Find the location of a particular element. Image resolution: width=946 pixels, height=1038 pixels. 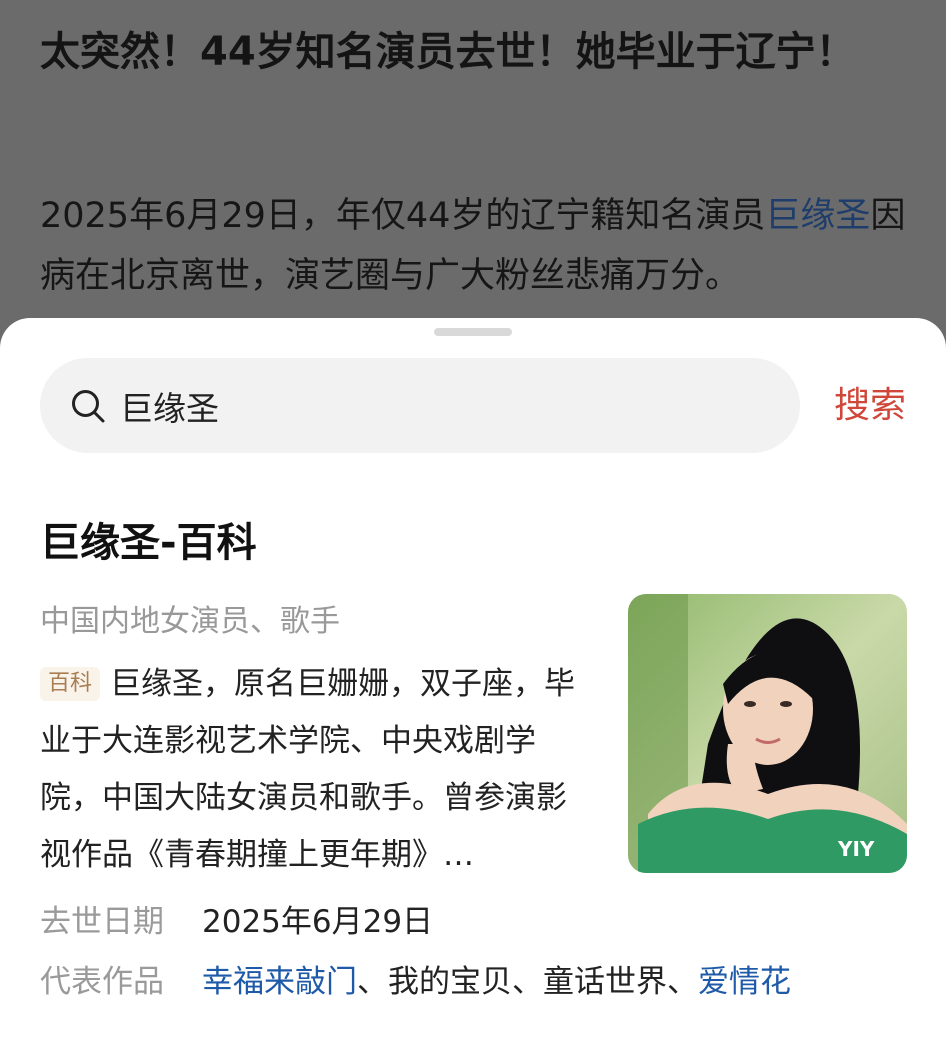

article-title: 太突然！44岁知名演员去世！她毕业于辽宁！ is located at coordinates (448, 52).